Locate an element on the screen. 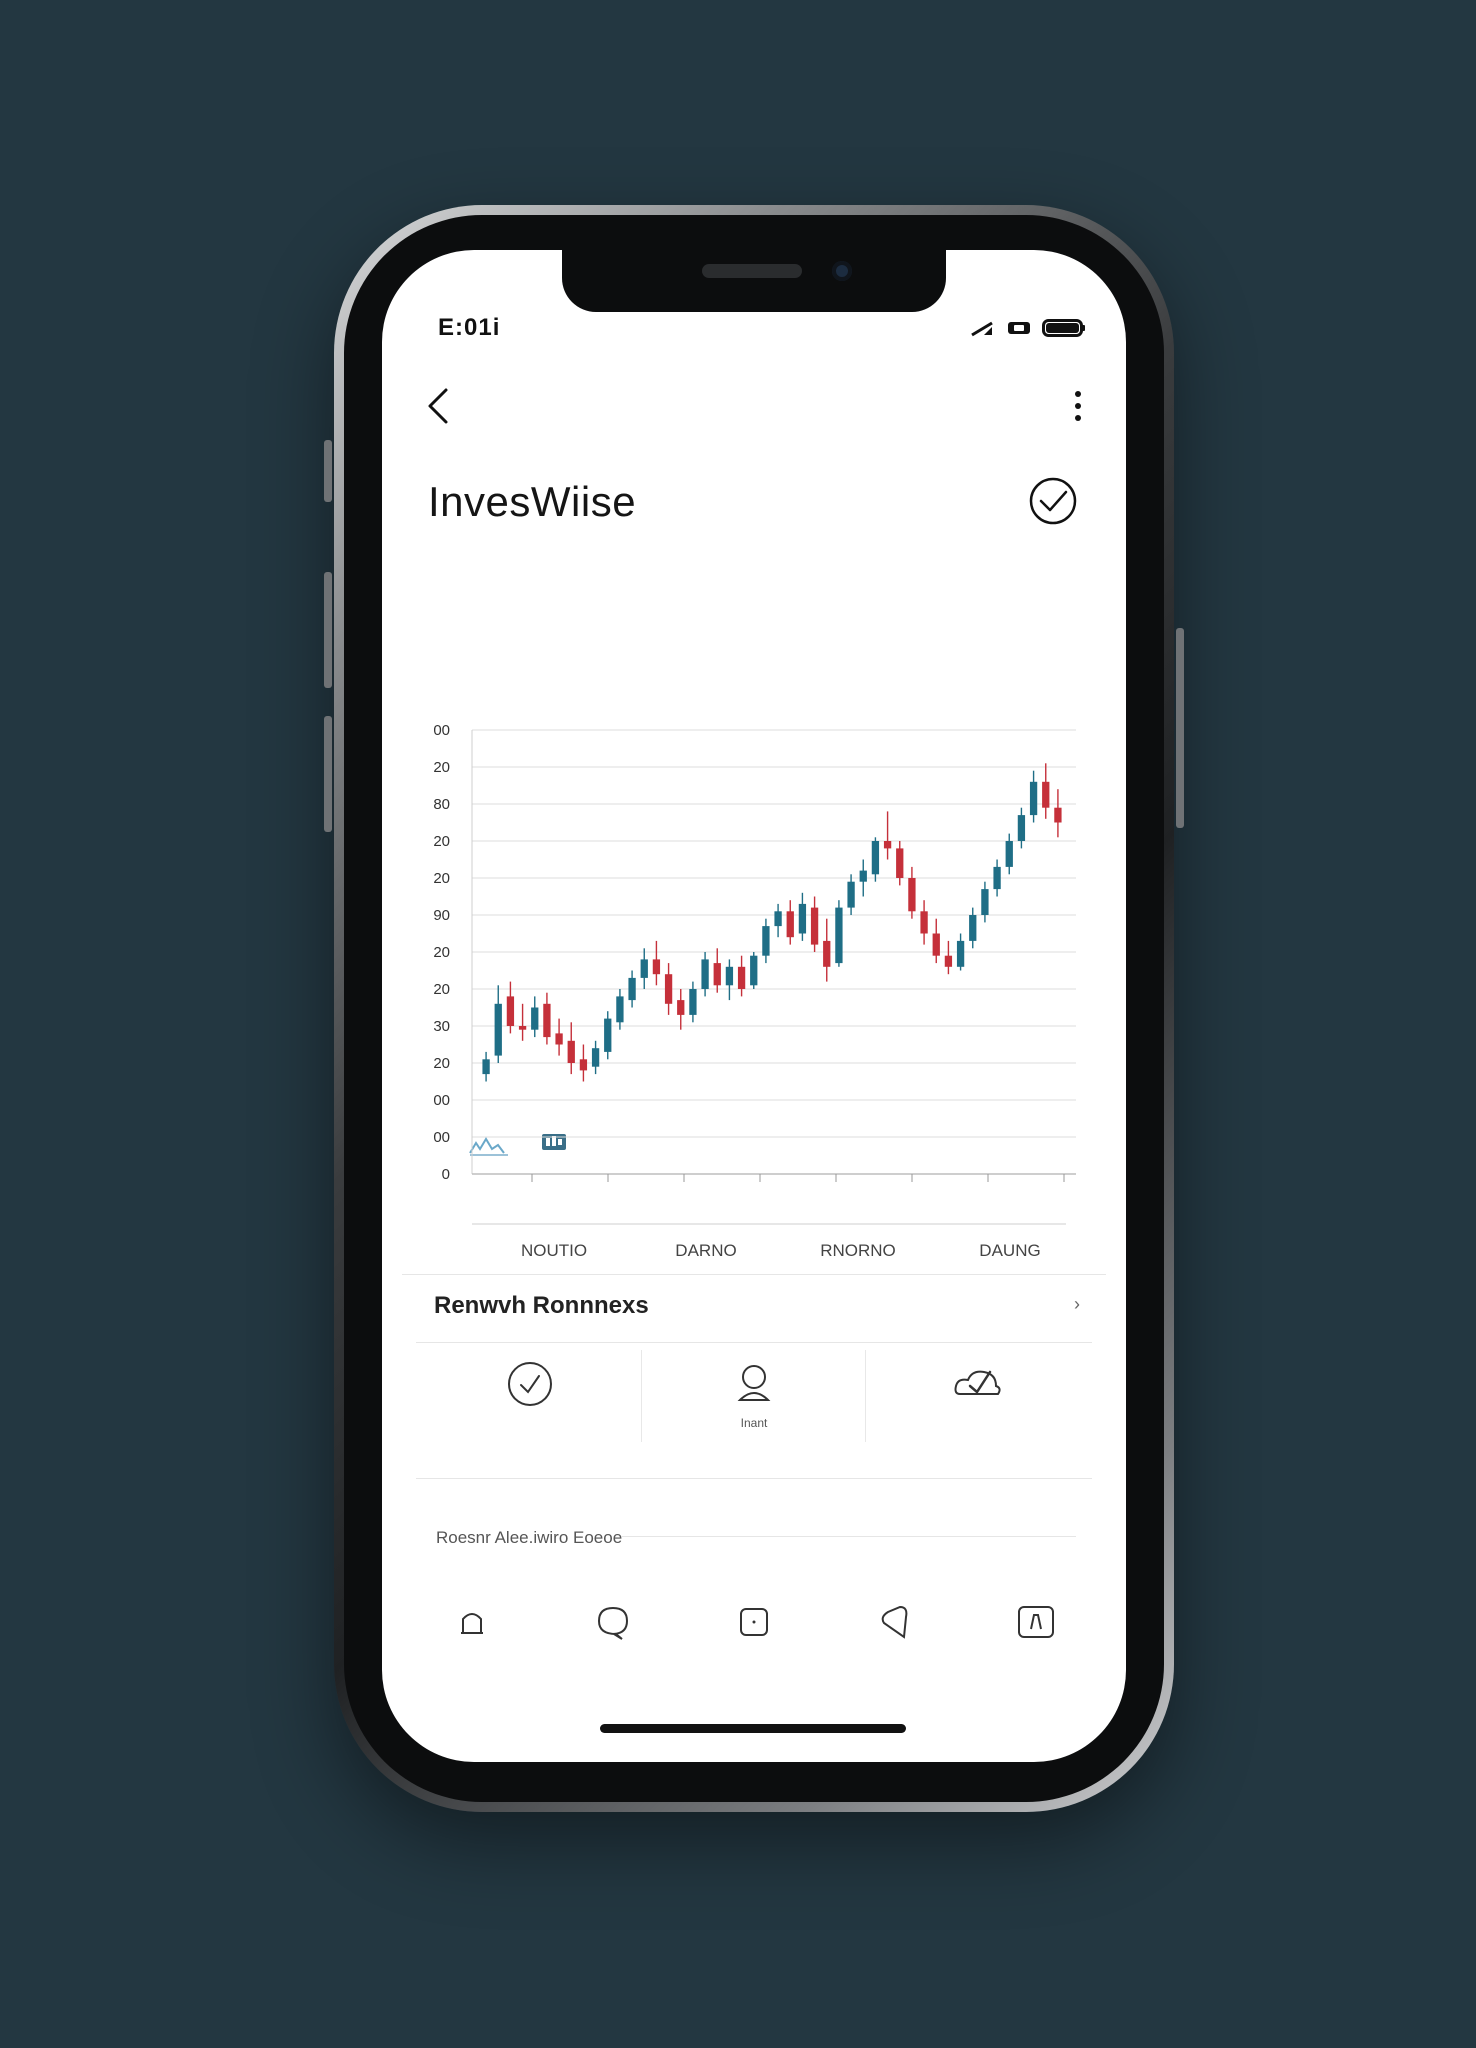 The image size is (1476, 2048). location-icon is located at coordinates (894, 1622).